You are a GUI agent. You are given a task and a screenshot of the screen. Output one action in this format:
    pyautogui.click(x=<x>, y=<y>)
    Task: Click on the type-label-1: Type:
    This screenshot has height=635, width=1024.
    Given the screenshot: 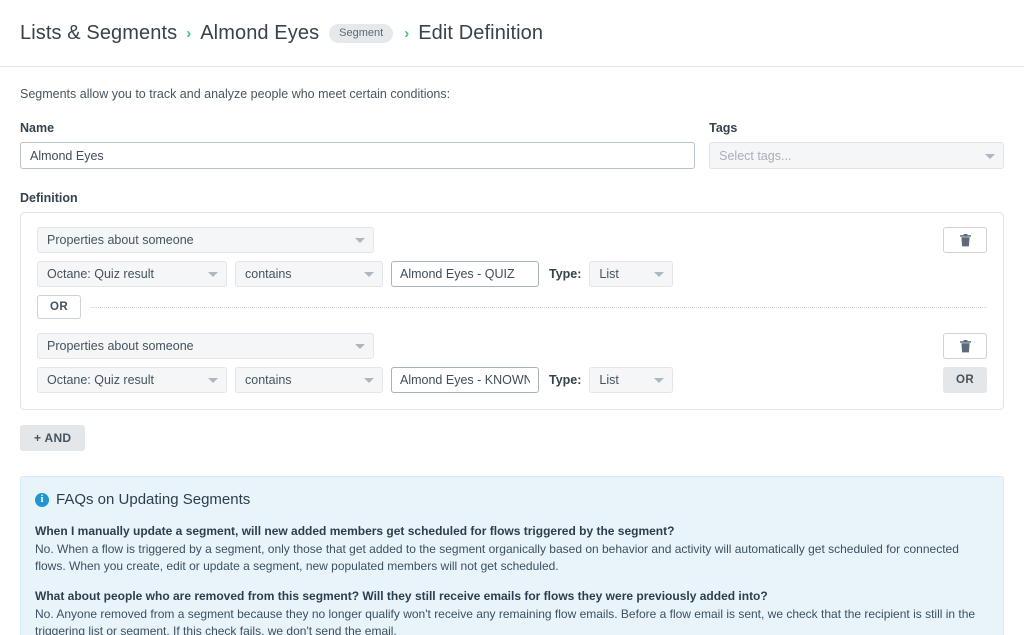 What is the action you would take?
    pyautogui.click(x=565, y=274)
    